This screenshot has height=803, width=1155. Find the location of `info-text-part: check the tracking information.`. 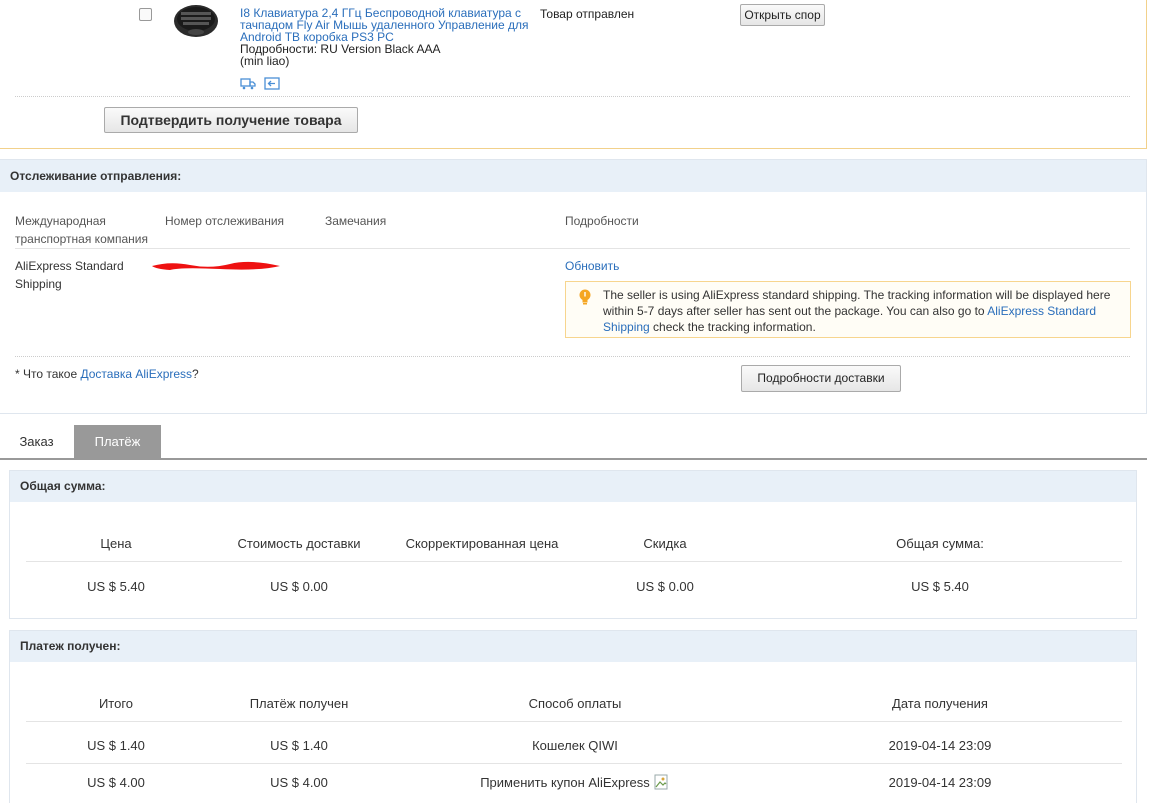

info-text-part: check the tracking information. is located at coordinates (732, 327).